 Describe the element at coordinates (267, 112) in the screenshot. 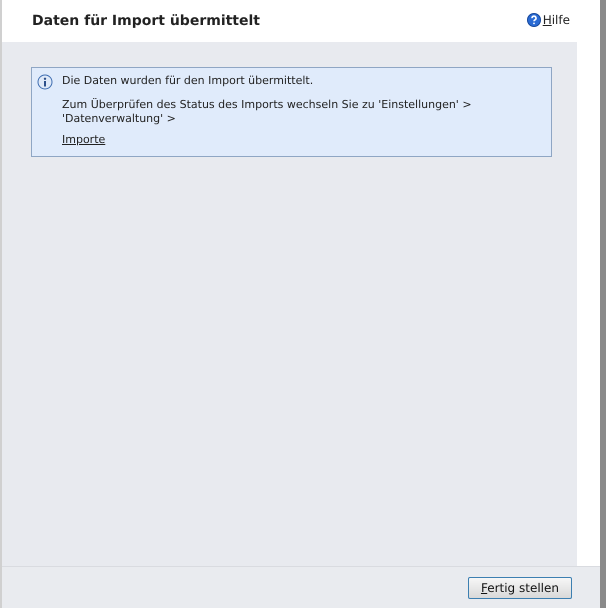

I see `info-instruction: Zum Überprüfen des Status des Imports wechseln Sie zu 'Einstellungen' > 'Datenverwaltung' >` at that location.